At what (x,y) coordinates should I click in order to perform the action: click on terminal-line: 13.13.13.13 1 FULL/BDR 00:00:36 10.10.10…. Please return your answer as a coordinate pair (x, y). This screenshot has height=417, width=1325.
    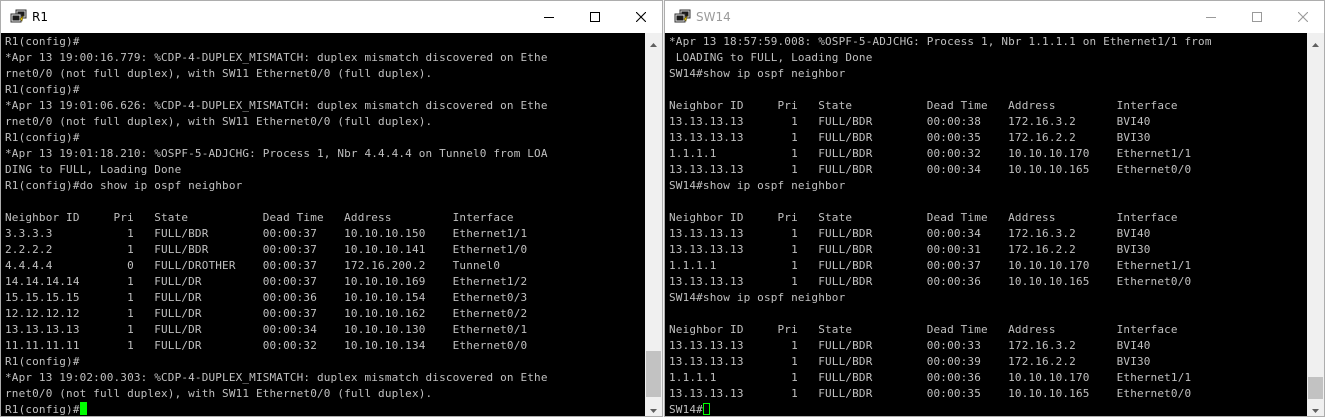
    Looking at the image, I should click on (930, 281).